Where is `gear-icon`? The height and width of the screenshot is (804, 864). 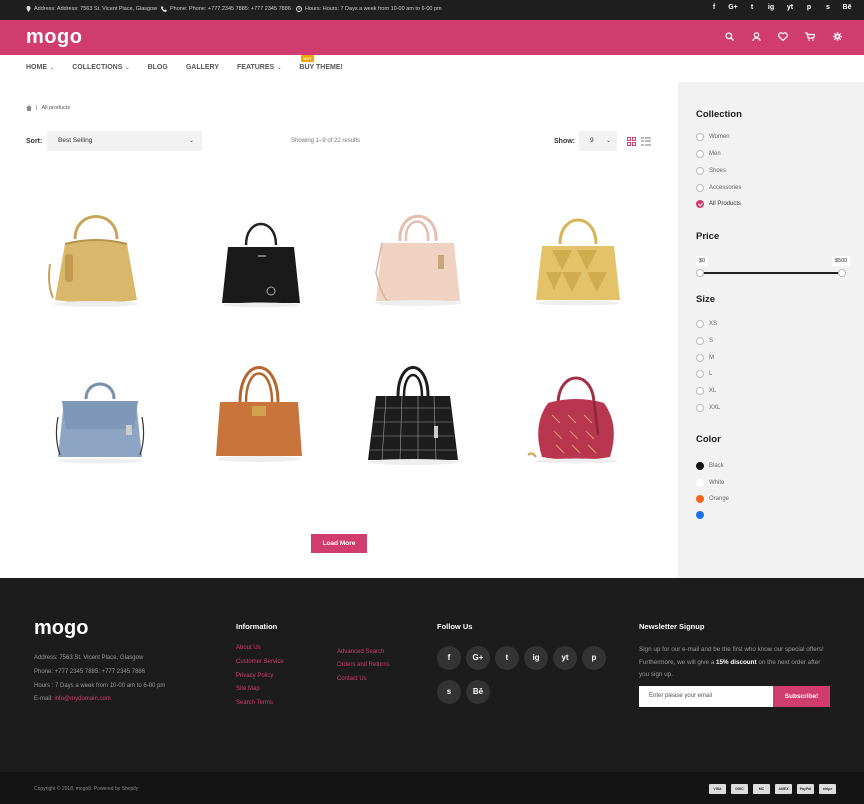
gear-icon is located at coordinates (837, 38).